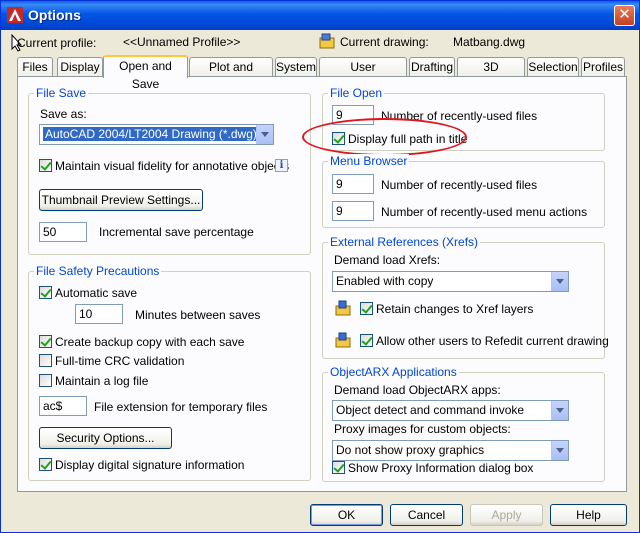  I want to click on drawing-file-icon, so click(327, 41).